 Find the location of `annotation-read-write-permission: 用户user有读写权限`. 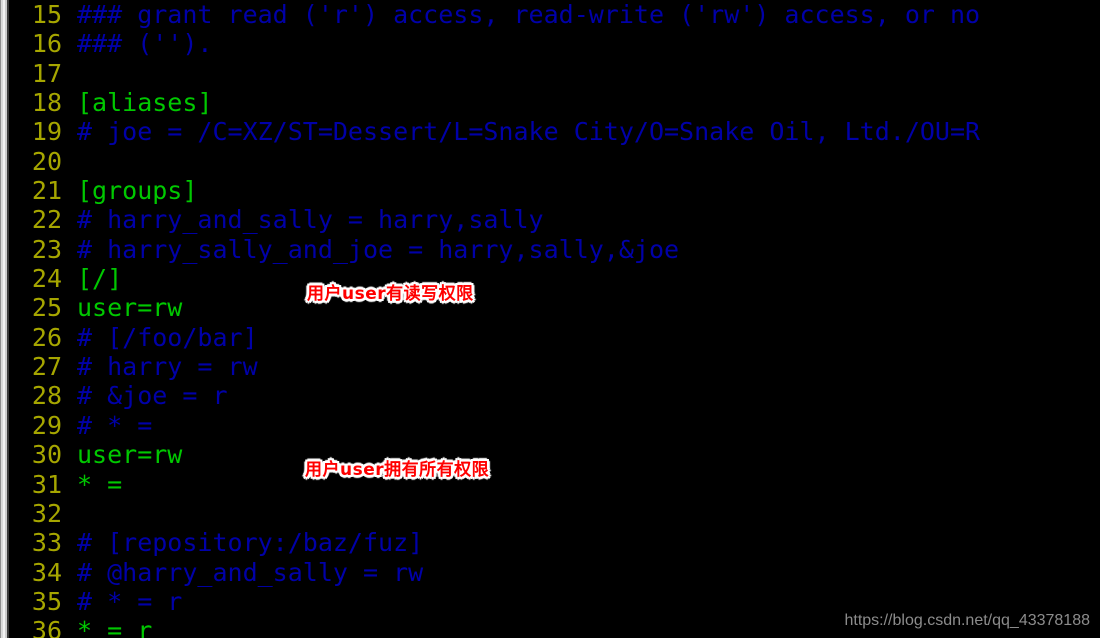

annotation-read-write-permission: 用户user有读写权限 is located at coordinates (390, 294).